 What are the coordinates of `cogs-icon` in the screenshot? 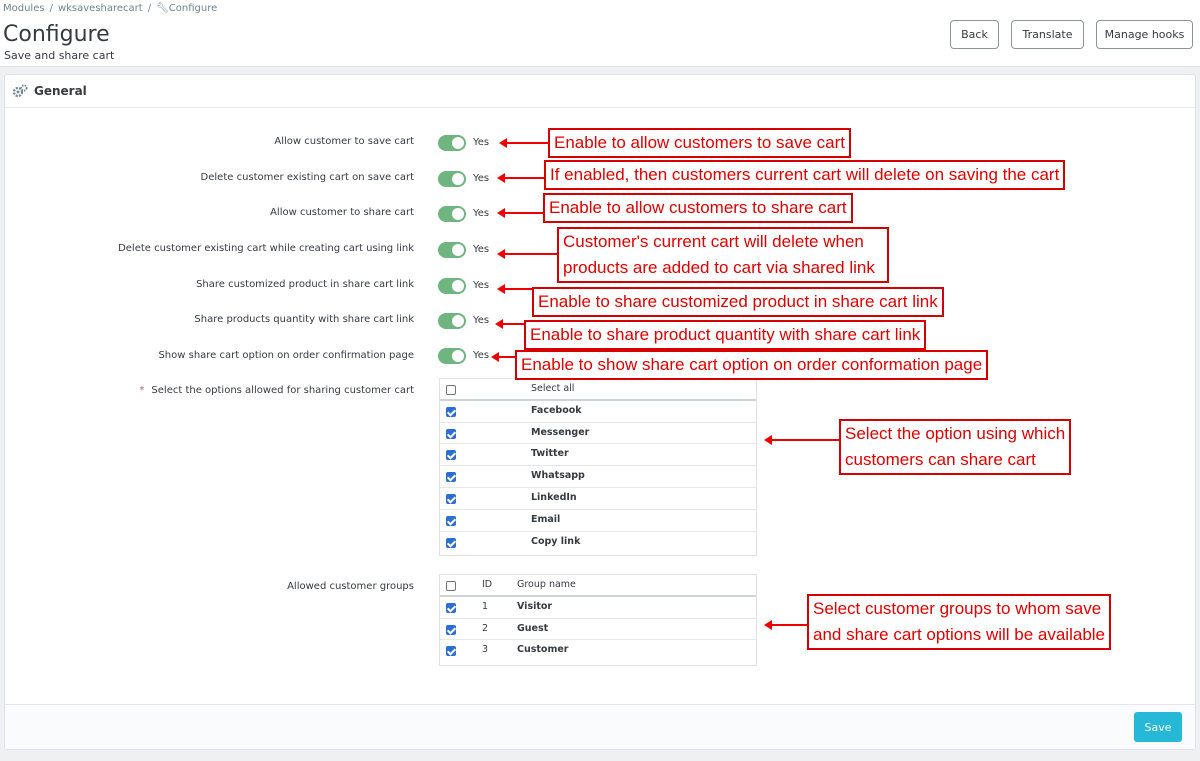 It's located at (20, 91).